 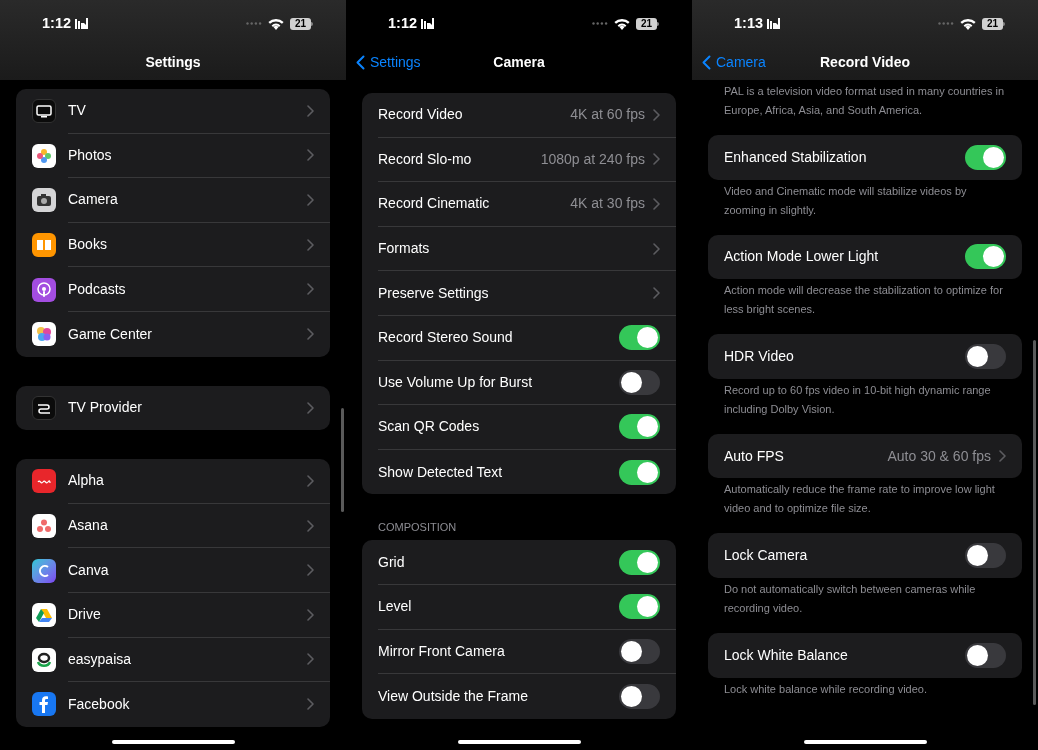 I want to click on setting-label: Show Detected Text, so click(x=441, y=472).